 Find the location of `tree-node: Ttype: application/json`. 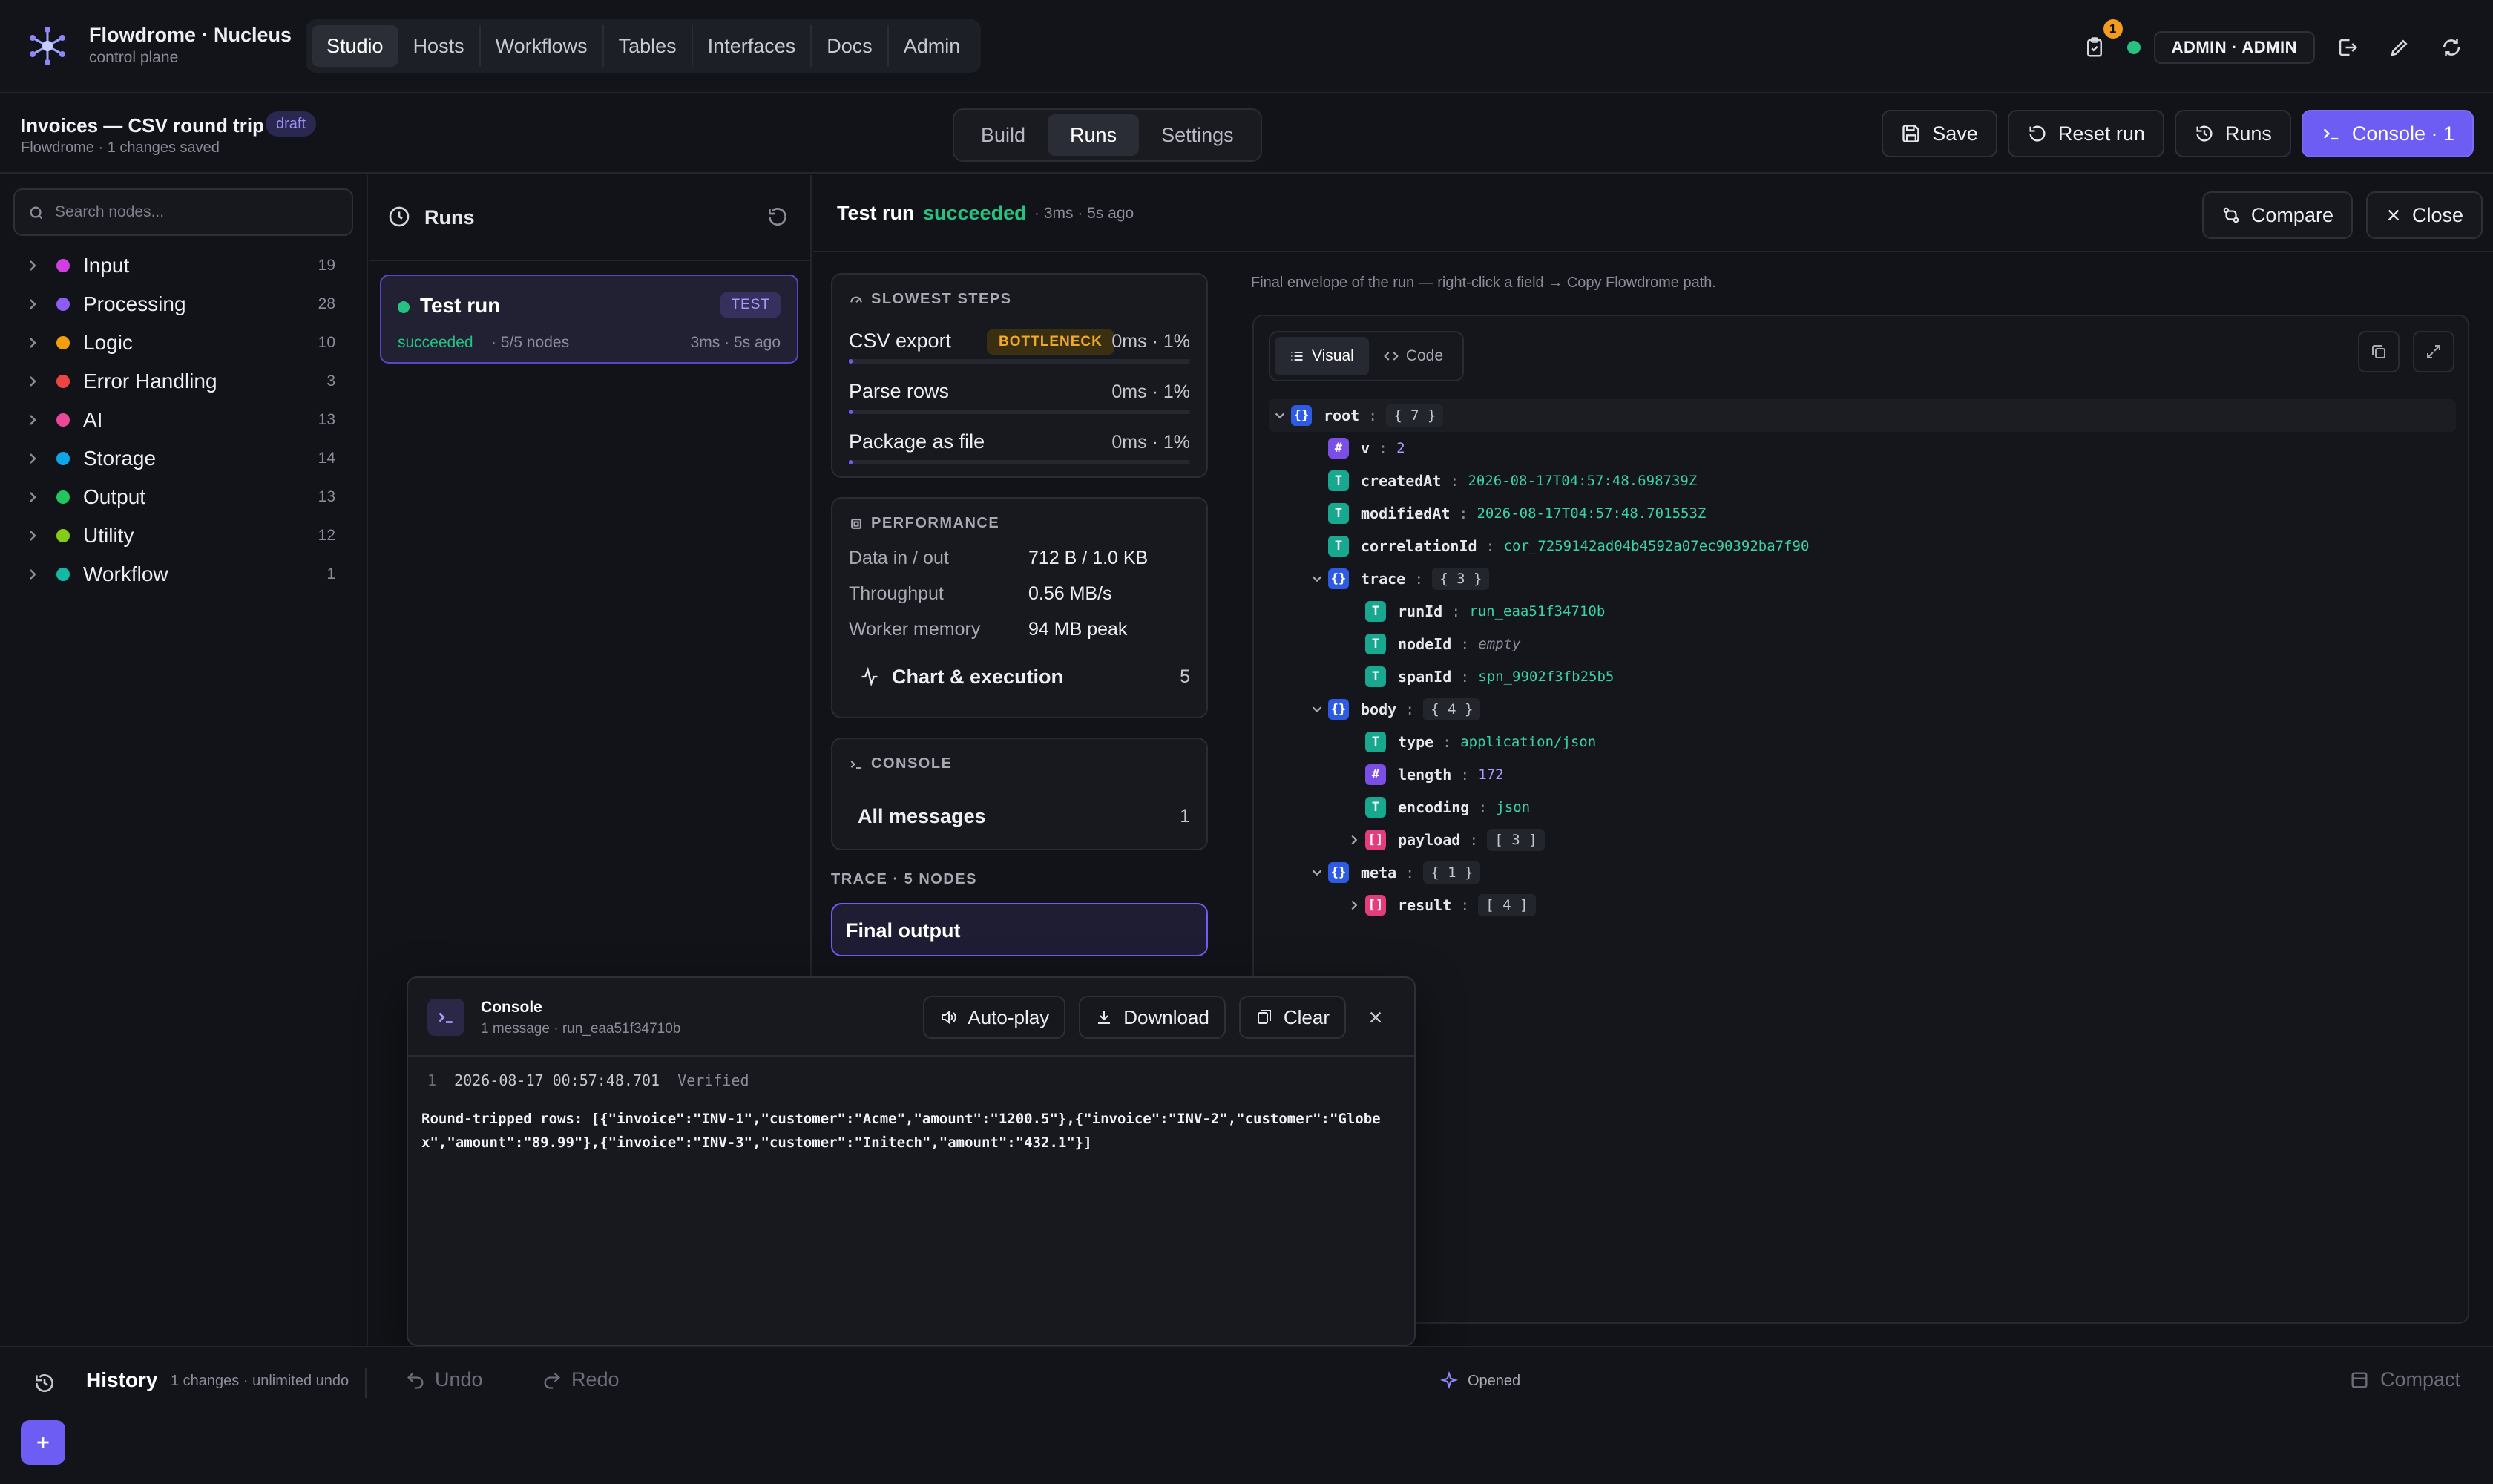

tree-node: Ttype: application/json is located at coordinates (1862, 742).